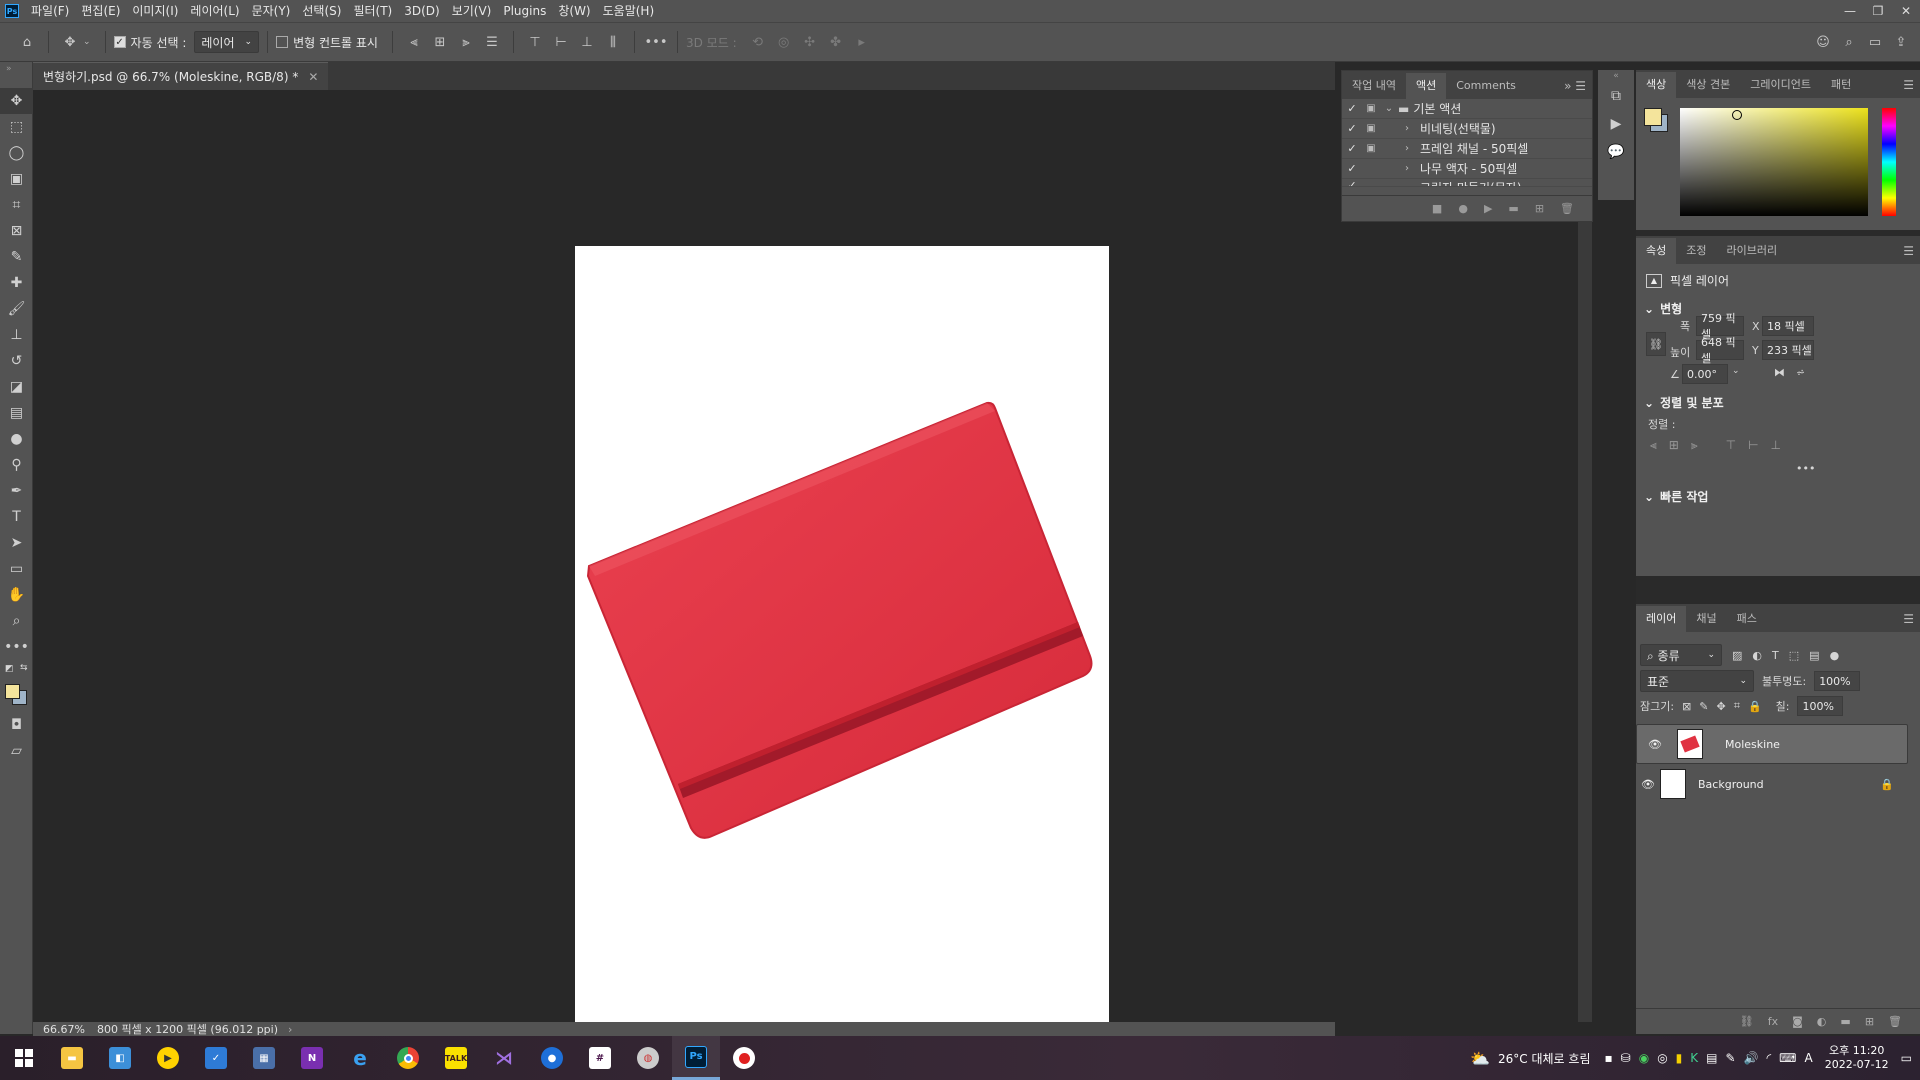 This screenshot has width=1920, height=1080. What do you see at coordinates (1705, 374) in the screenshot?
I see `angle-field: 0.00°` at bounding box center [1705, 374].